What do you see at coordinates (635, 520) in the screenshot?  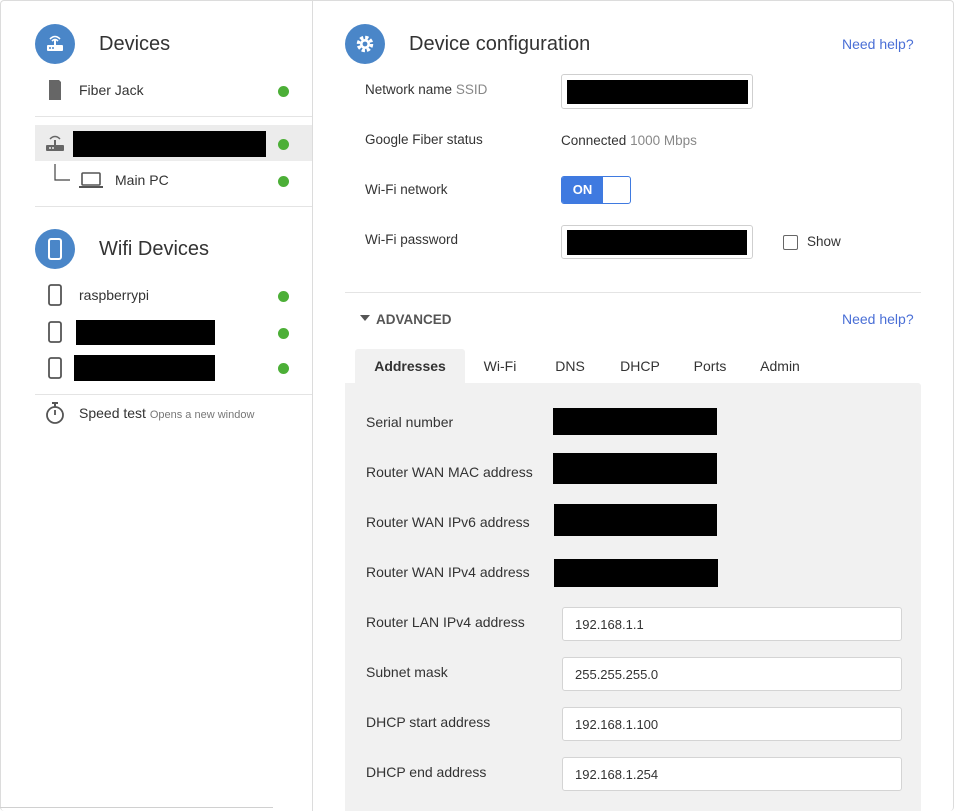 I see `wan-ipv6-redacted` at bounding box center [635, 520].